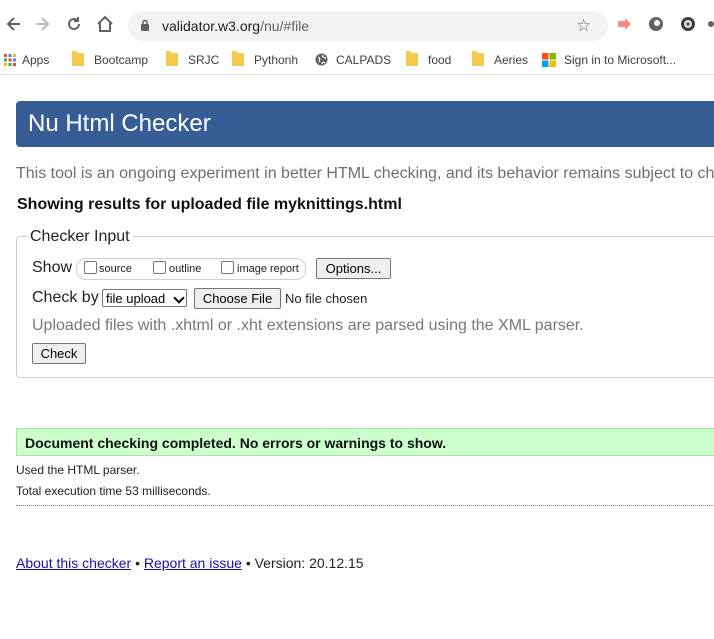  What do you see at coordinates (78, 470) in the screenshot?
I see `parser-note: Used the HTML parser.` at bounding box center [78, 470].